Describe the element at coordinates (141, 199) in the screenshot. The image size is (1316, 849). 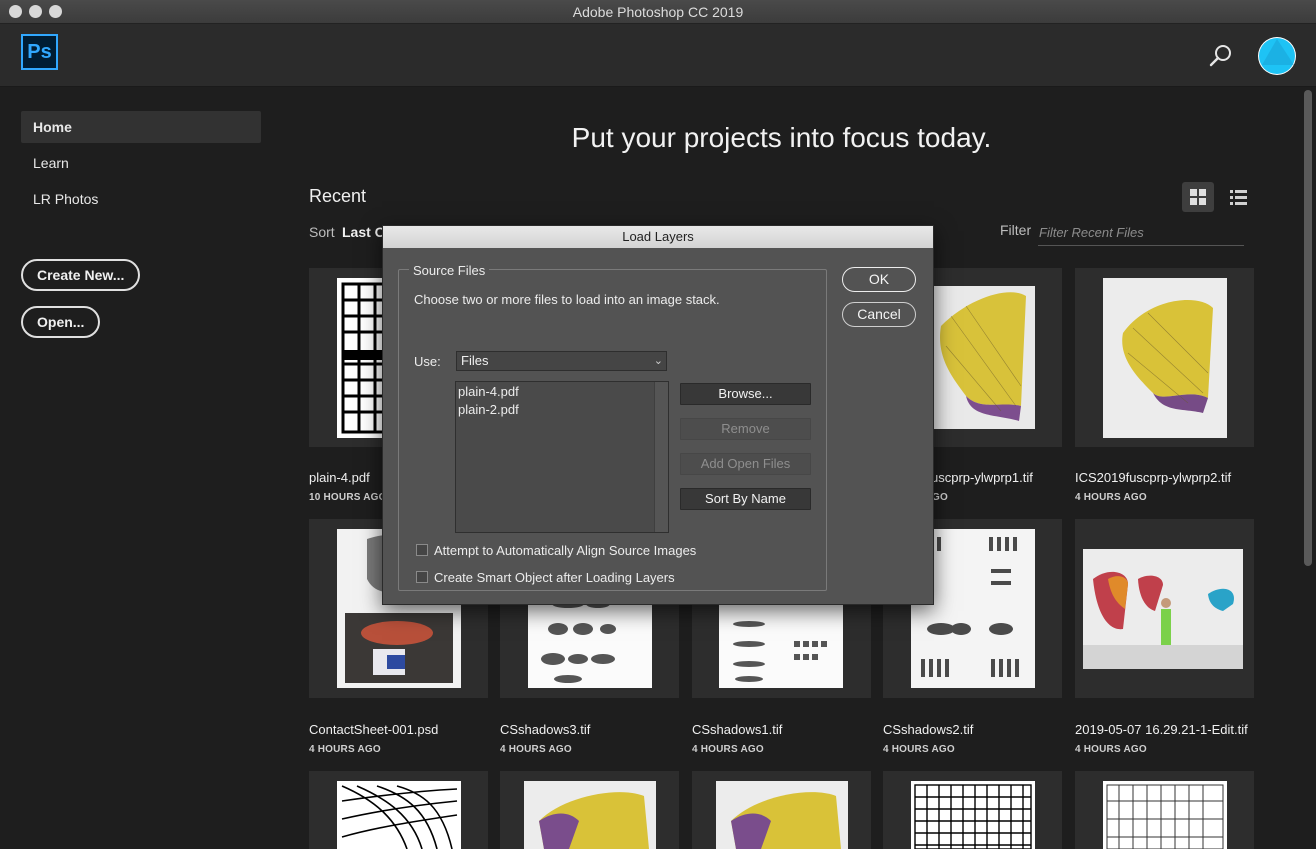
I see `sidebar-item-lr-photos: LR Photos` at that location.